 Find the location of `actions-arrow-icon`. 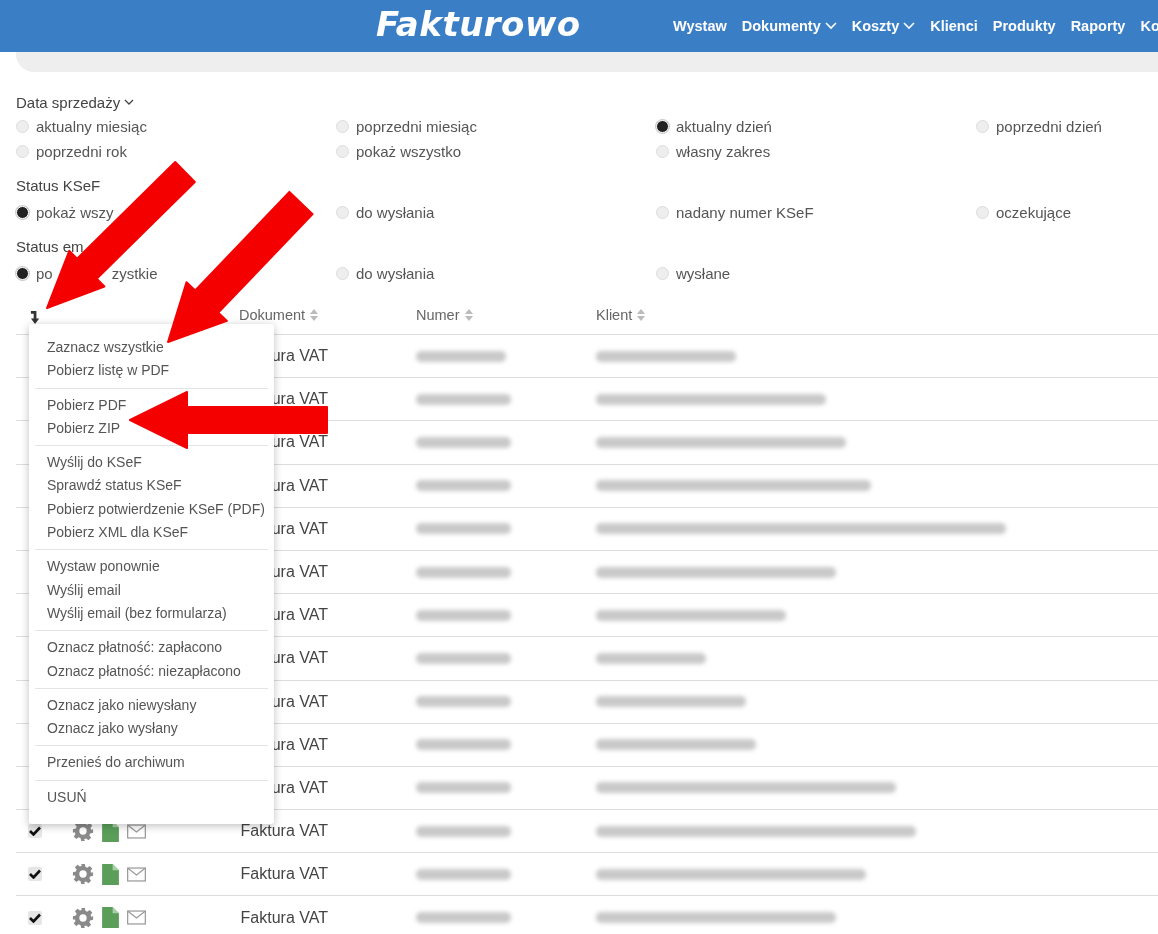

actions-arrow-icon is located at coordinates (35, 317).